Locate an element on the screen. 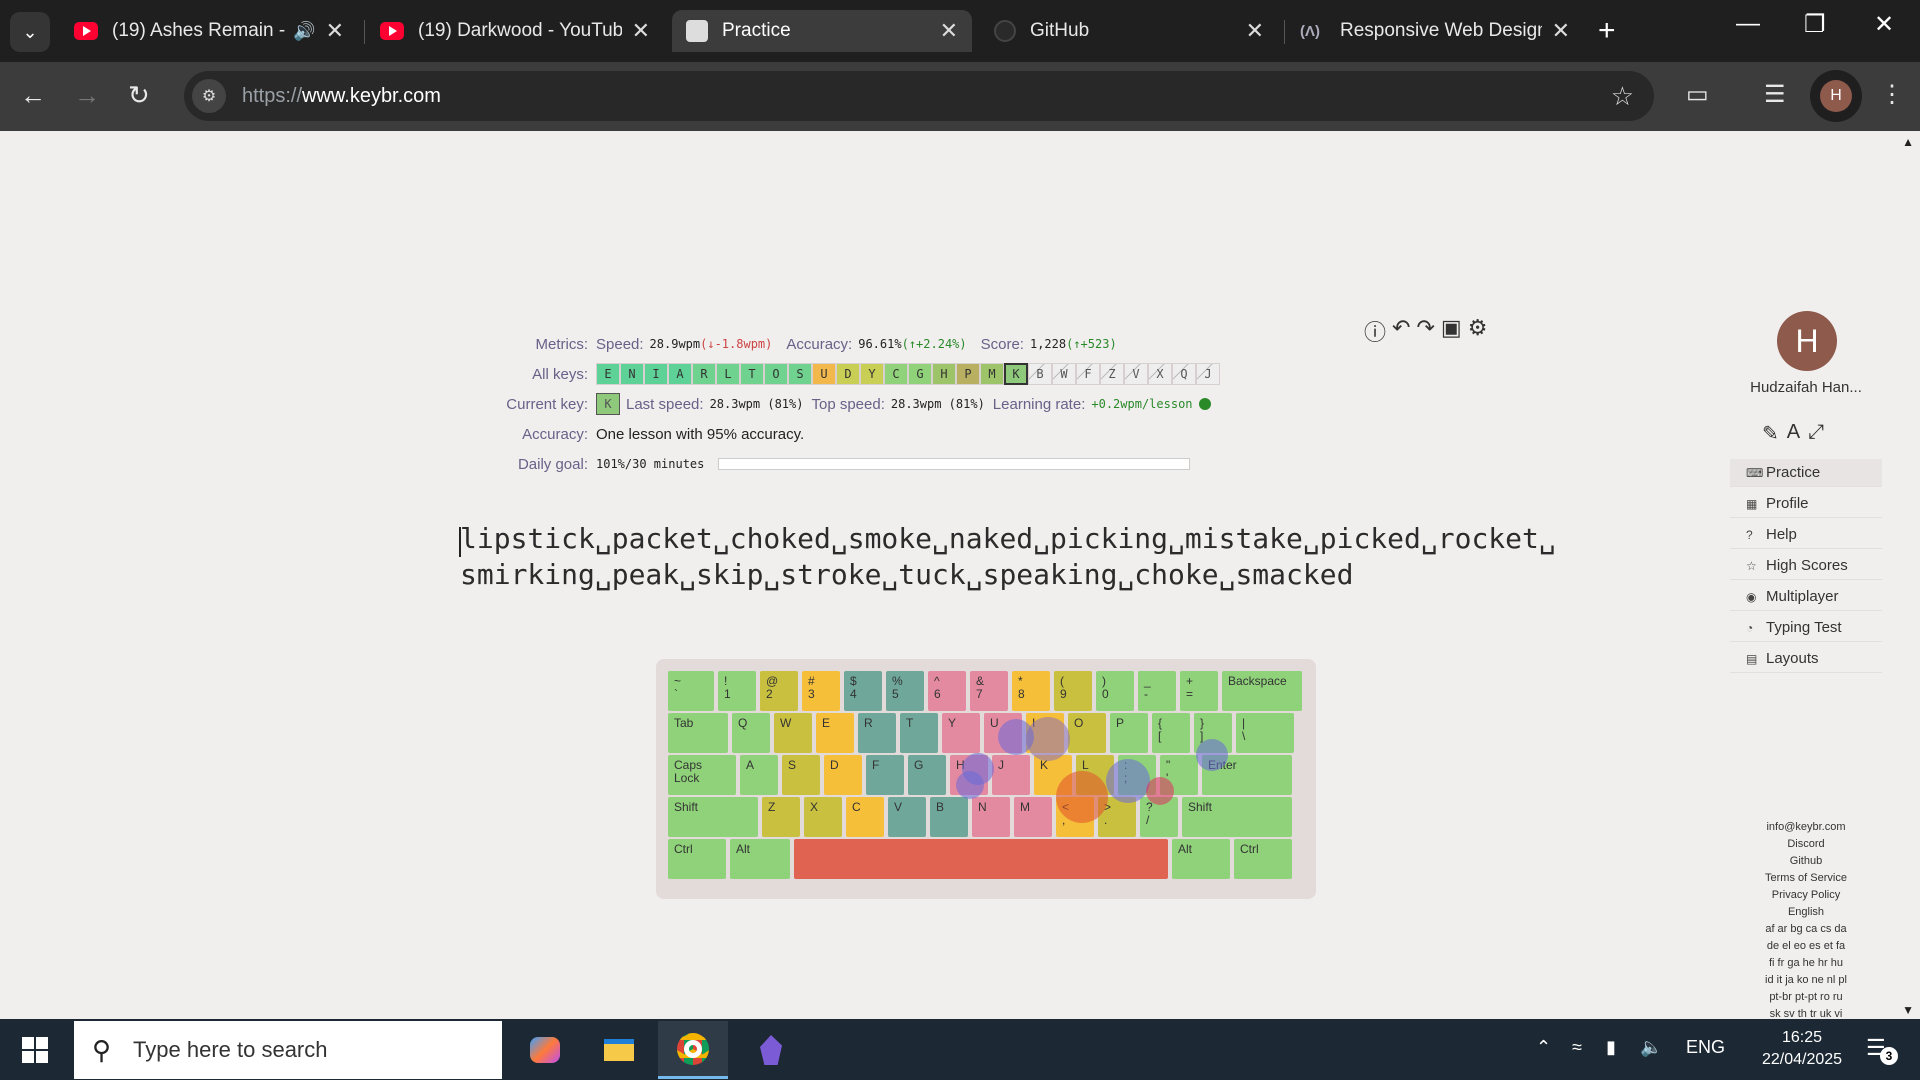 The height and width of the screenshot is (1080, 1920). obsidian-app is located at coordinates (771, 1050).